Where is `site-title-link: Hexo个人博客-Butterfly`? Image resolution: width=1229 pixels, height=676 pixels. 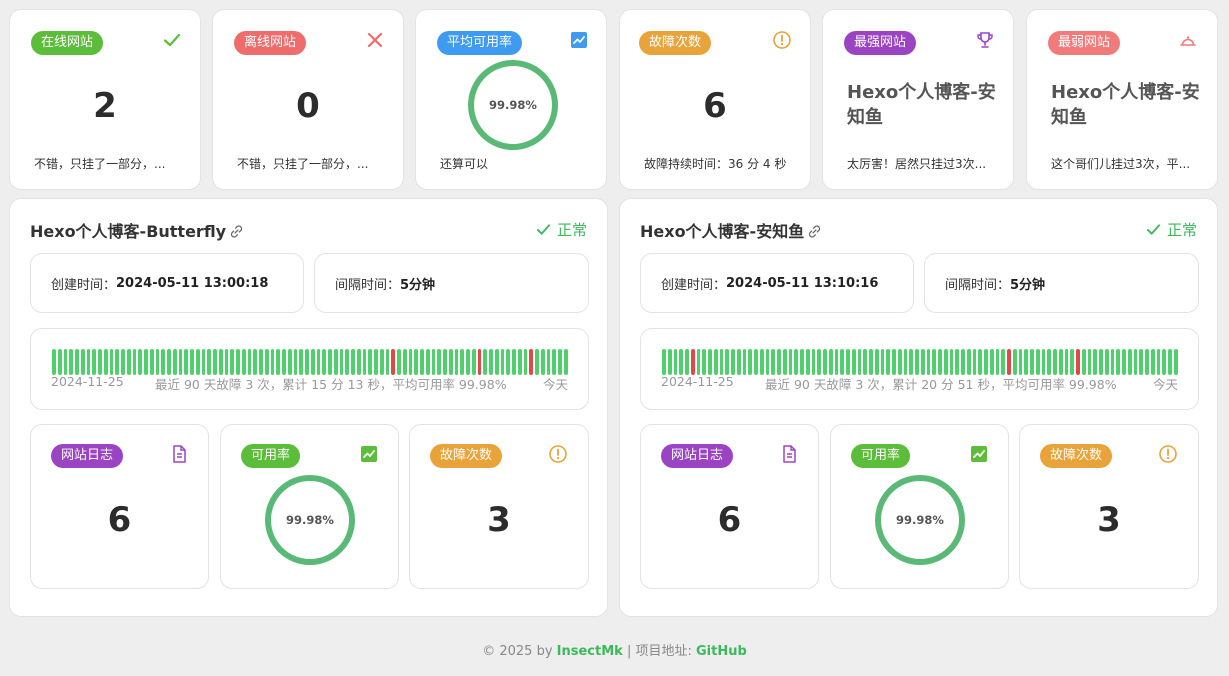 site-title-link: Hexo个人博客-Butterfly is located at coordinates (137, 230).